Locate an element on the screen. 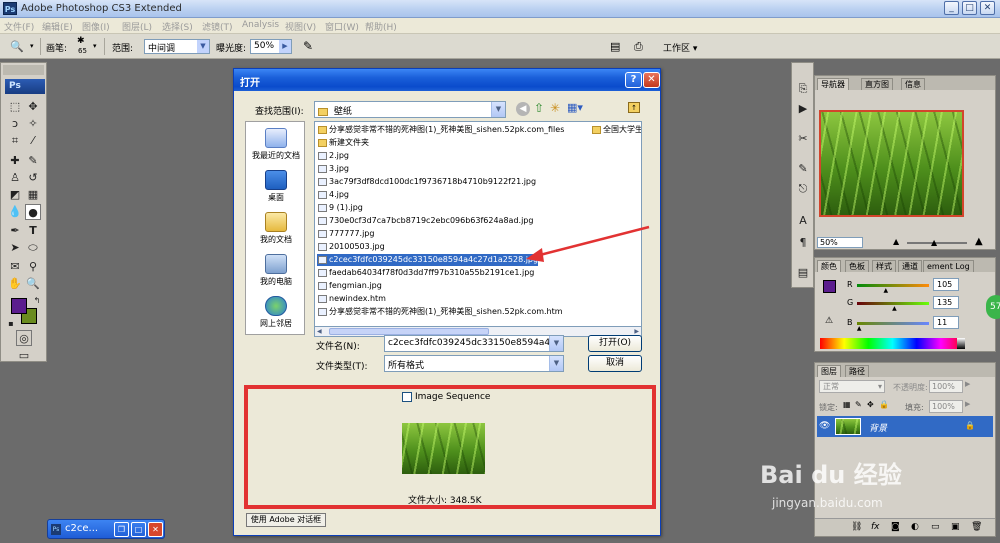  view-menu-icon: ▦▾ is located at coordinates (575, 107).